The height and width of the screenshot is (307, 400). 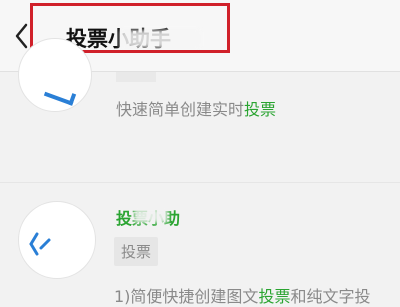 What do you see at coordinates (136, 251) in the screenshot?
I see `tag-badge: 投票` at bounding box center [136, 251].